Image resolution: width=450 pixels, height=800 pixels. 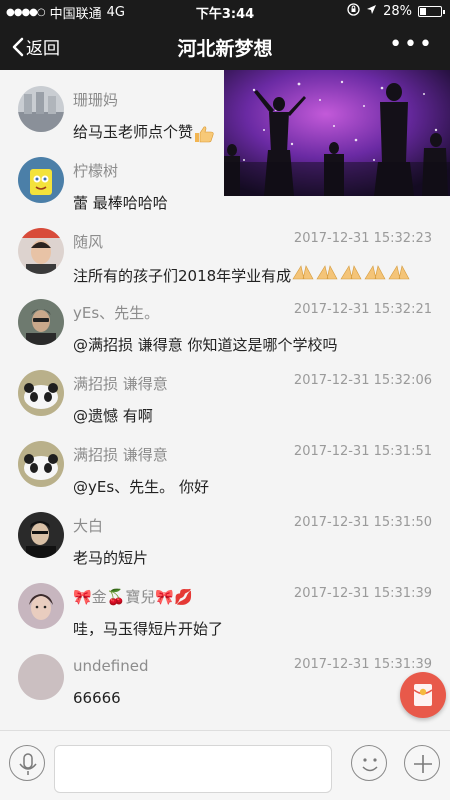 I want to click on plus-icon, so click(x=423, y=764).